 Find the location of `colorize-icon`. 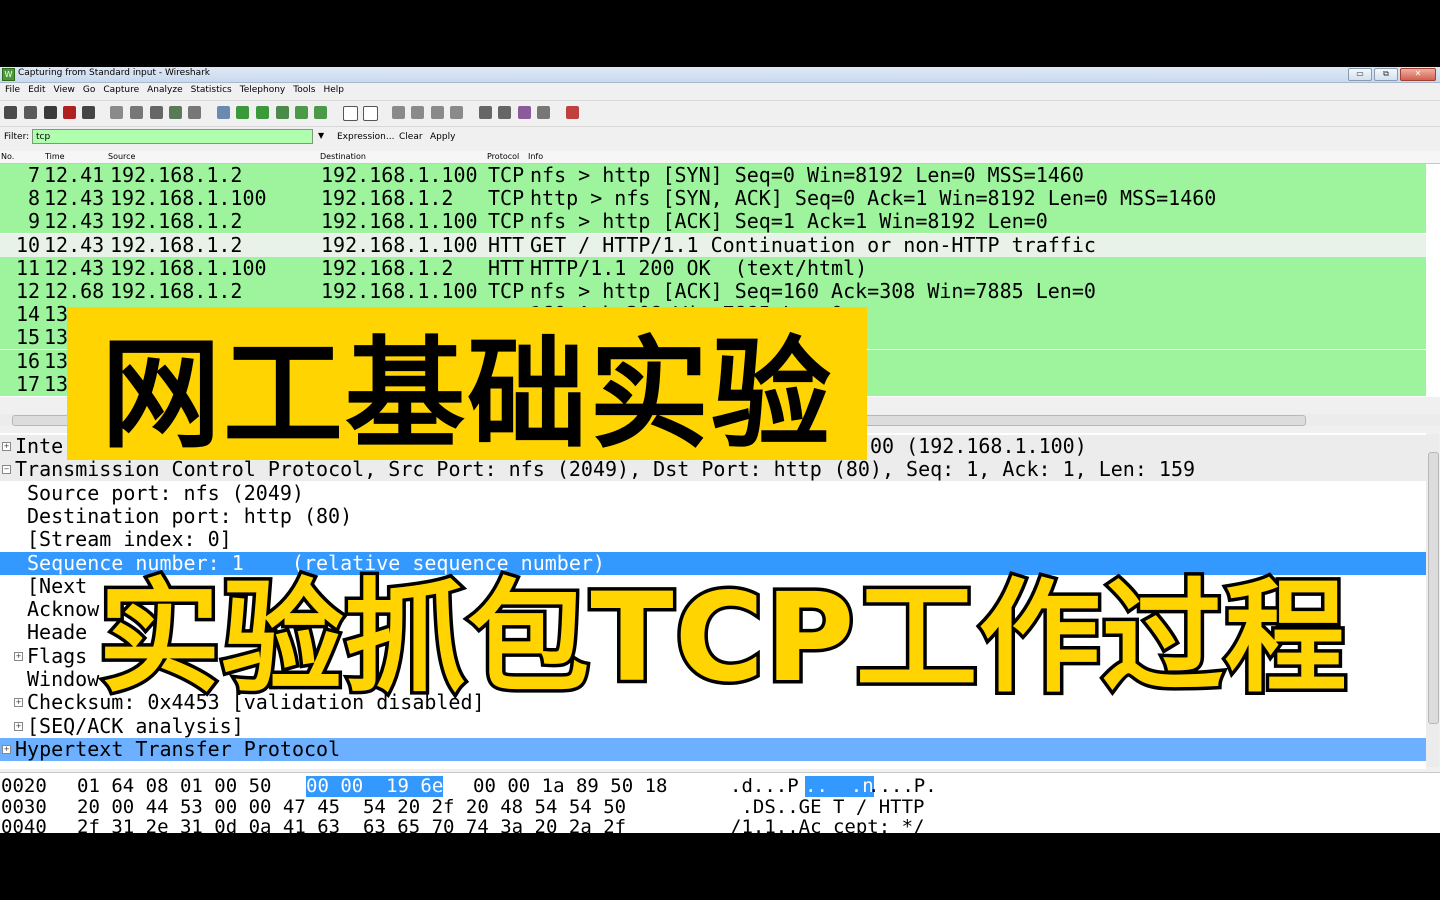

colorize-icon is located at coordinates (350, 113).